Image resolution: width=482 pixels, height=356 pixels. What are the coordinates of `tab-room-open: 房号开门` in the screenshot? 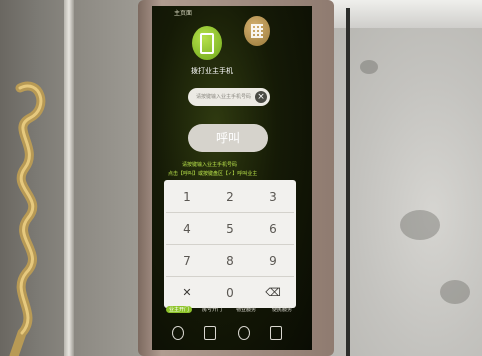 It's located at (212, 309).